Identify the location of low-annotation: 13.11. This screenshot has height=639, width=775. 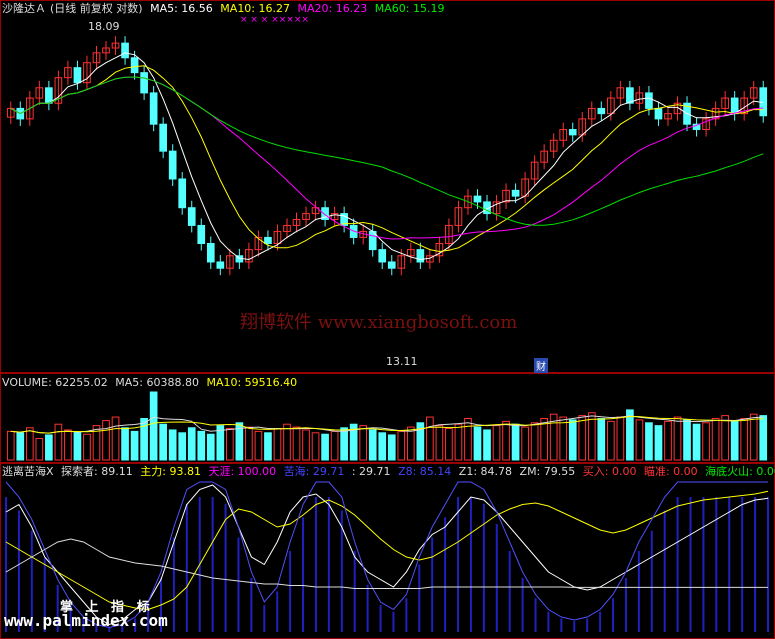
(402, 361).